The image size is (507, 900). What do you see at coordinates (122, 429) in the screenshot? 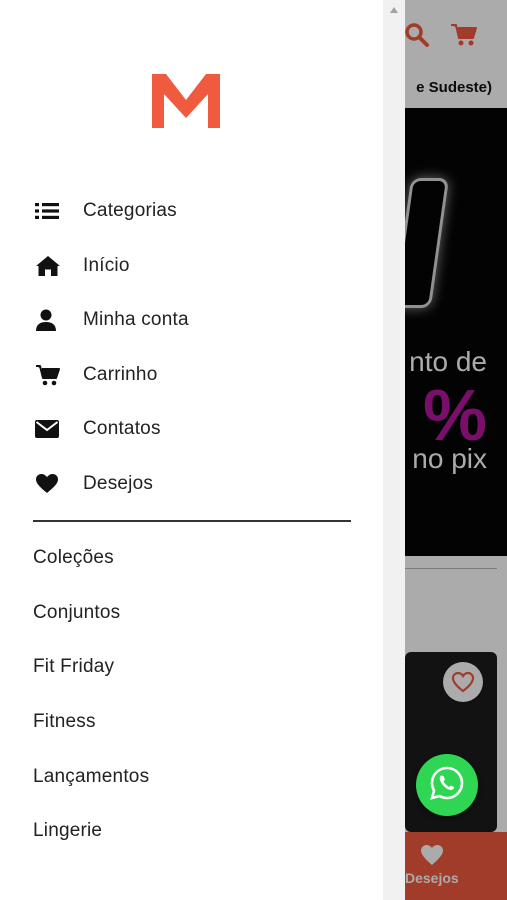
I see `menu-label: Contatos` at bounding box center [122, 429].